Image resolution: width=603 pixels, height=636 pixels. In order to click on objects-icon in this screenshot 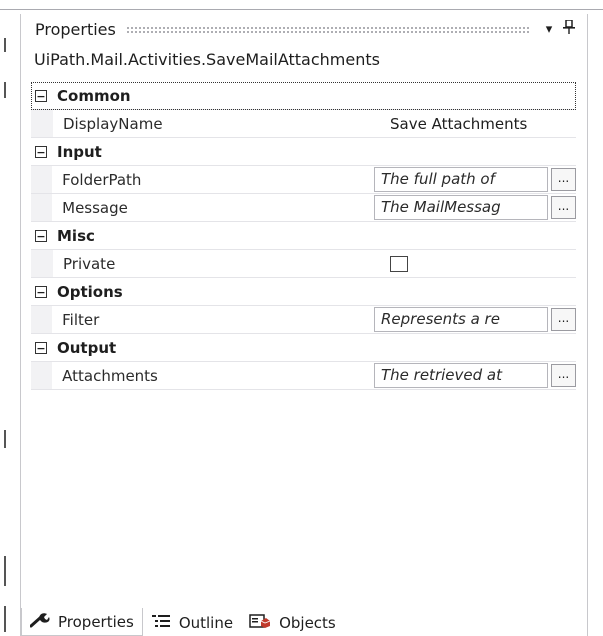, I will do `click(260, 623)`.